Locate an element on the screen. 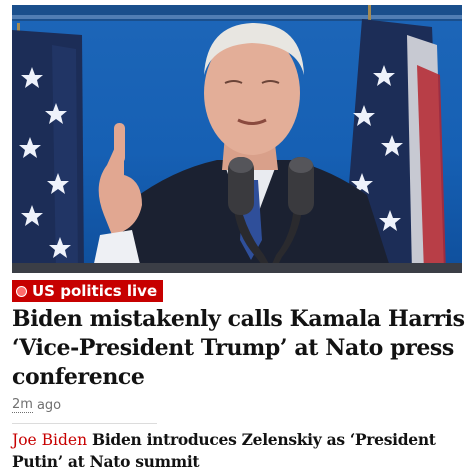 The width and height of the screenshot is (474, 474). podium is located at coordinates (237, 268).